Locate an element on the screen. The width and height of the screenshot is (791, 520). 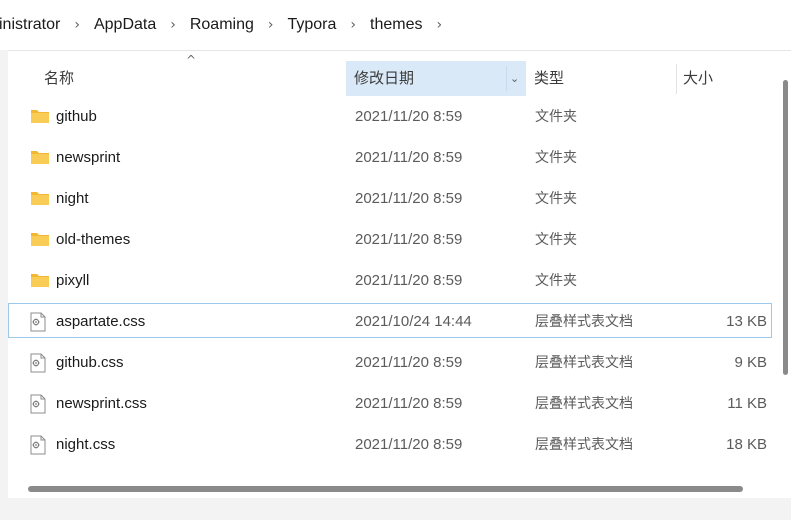
column-header-row: 名称 ^ 修改日期 ⌄ 类型 大小 is located at coordinates (392, 74).